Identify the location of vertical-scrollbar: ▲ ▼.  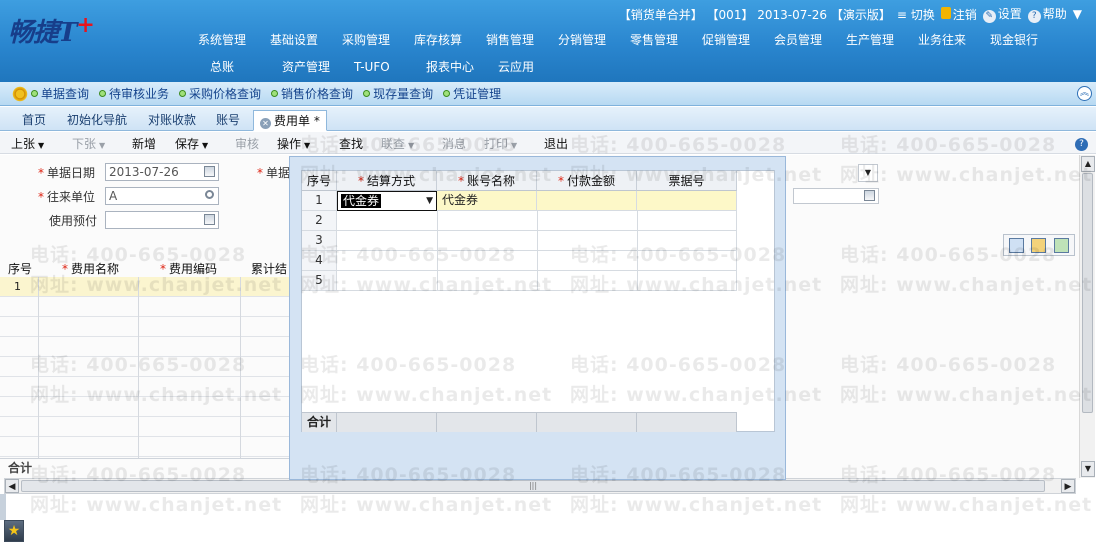
(1087, 316).